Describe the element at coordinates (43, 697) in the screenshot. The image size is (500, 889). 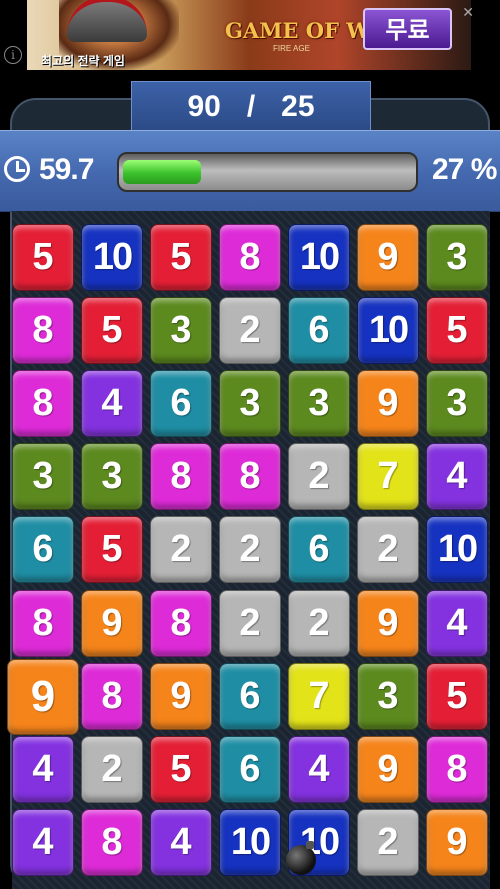
I see `tile-selected: 9` at that location.